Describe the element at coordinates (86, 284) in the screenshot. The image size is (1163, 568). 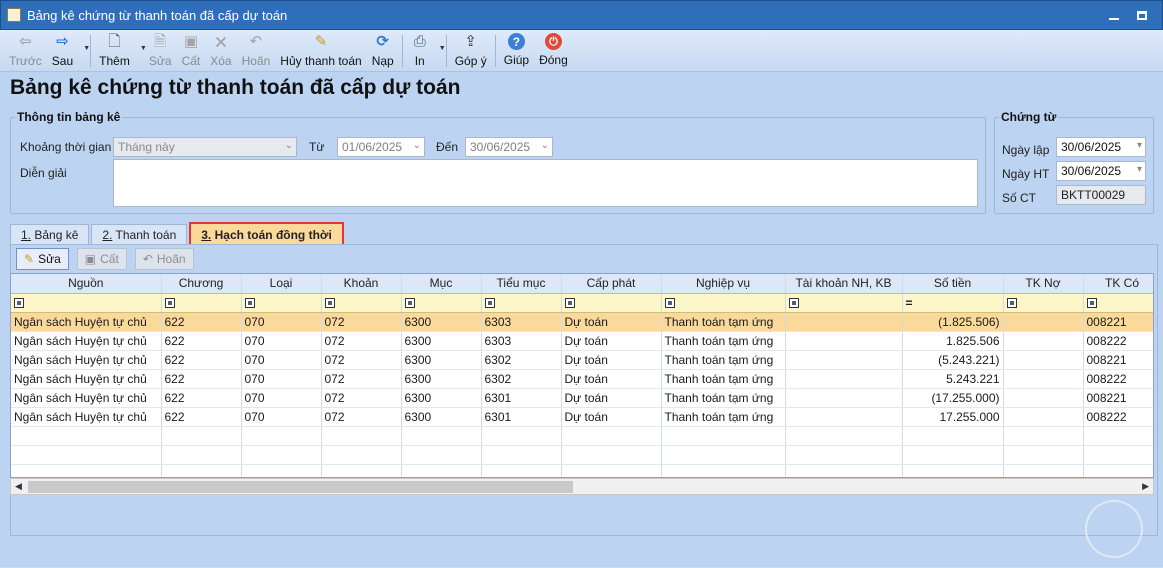
I see `column-header: Nguồn` at that location.